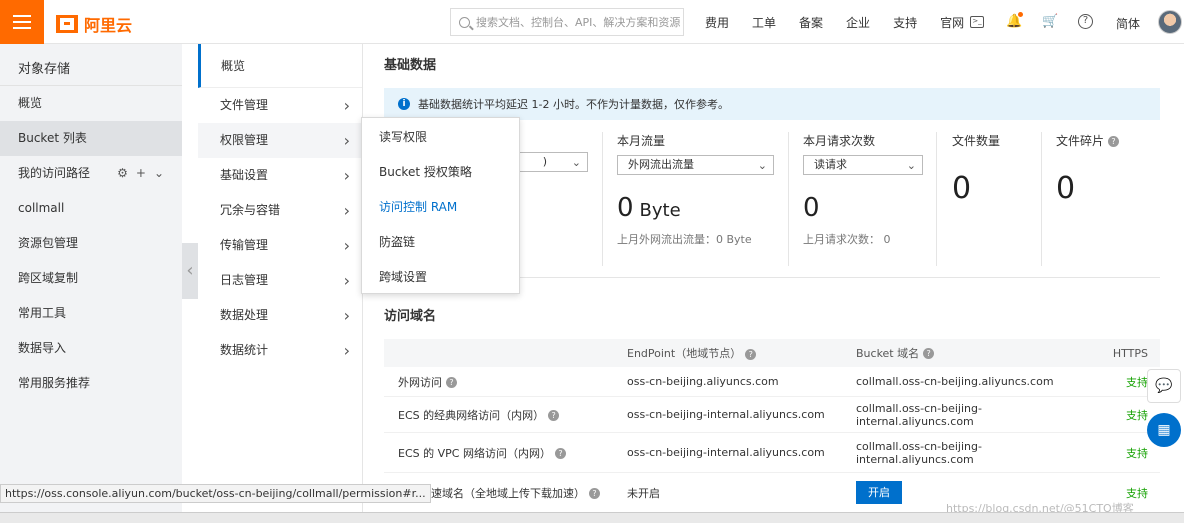 The width and height of the screenshot is (1184, 523). What do you see at coordinates (1164, 386) in the screenshot?
I see `chat-icon: 💬` at bounding box center [1164, 386].